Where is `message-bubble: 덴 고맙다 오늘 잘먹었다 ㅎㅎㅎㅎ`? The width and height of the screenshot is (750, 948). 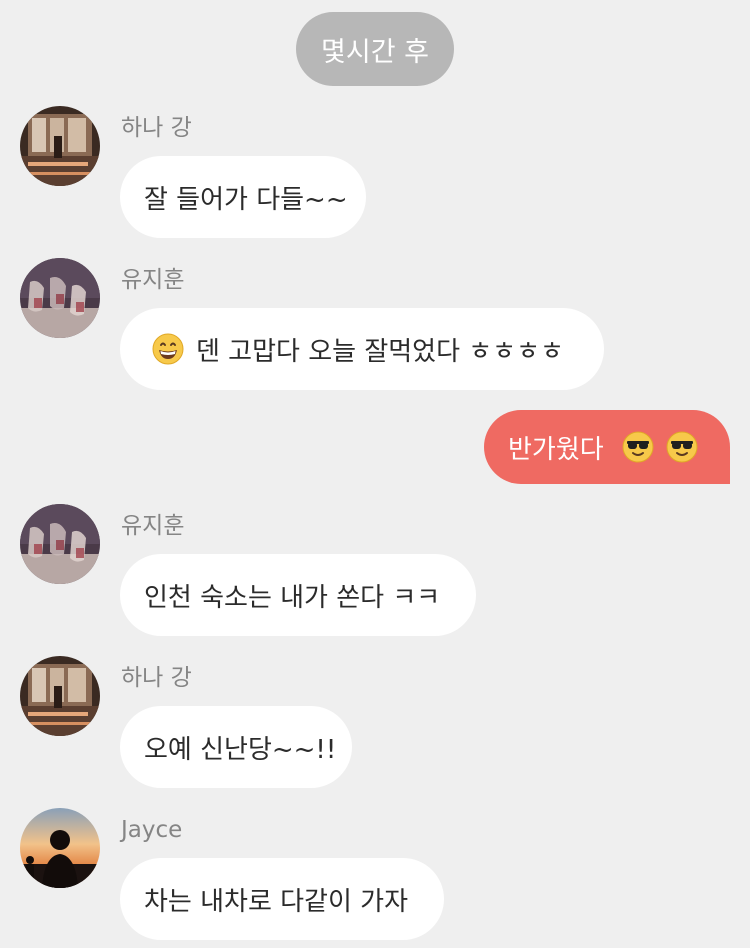
message-bubble: 덴 고맙다 오늘 잘먹었다 ㅎㅎㅎㅎ is located at coordinates (362, 349).